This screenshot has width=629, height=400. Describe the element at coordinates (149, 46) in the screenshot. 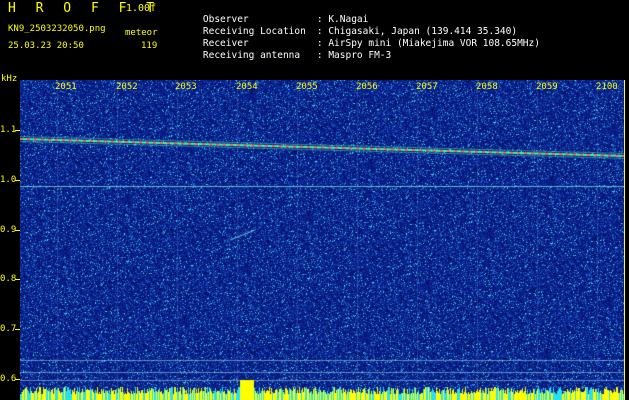

I see `count-label: 119` at that location.